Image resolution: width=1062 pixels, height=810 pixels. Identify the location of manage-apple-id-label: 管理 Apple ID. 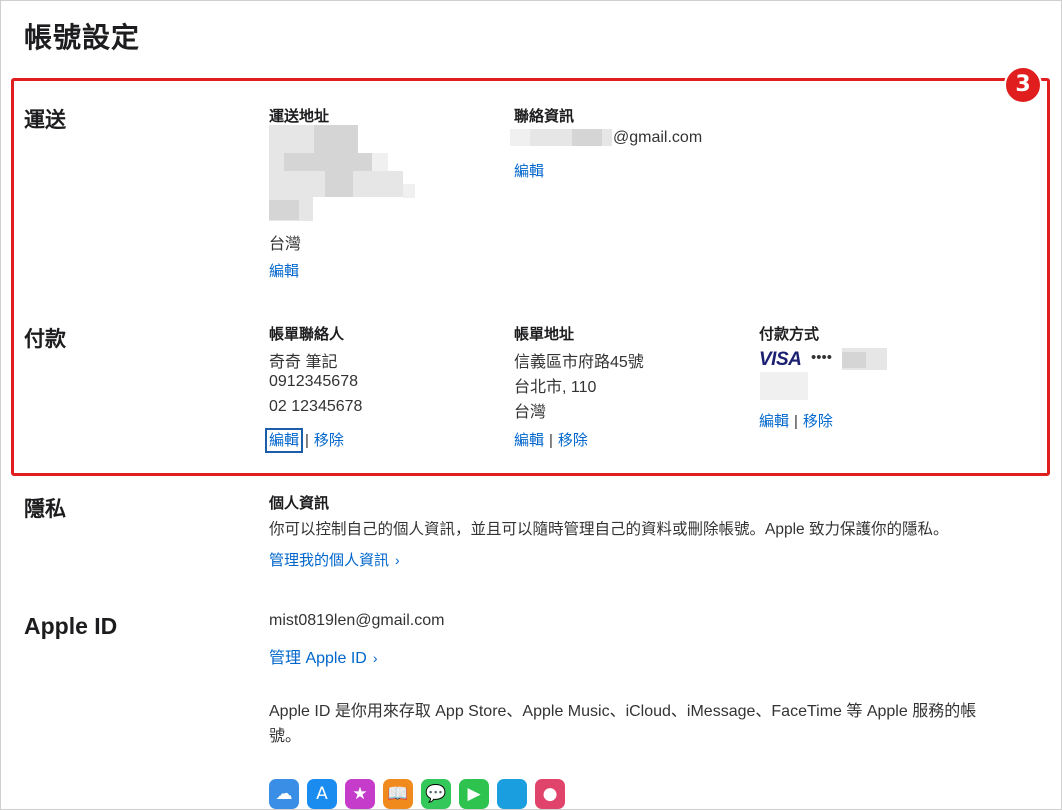
(318, 658).